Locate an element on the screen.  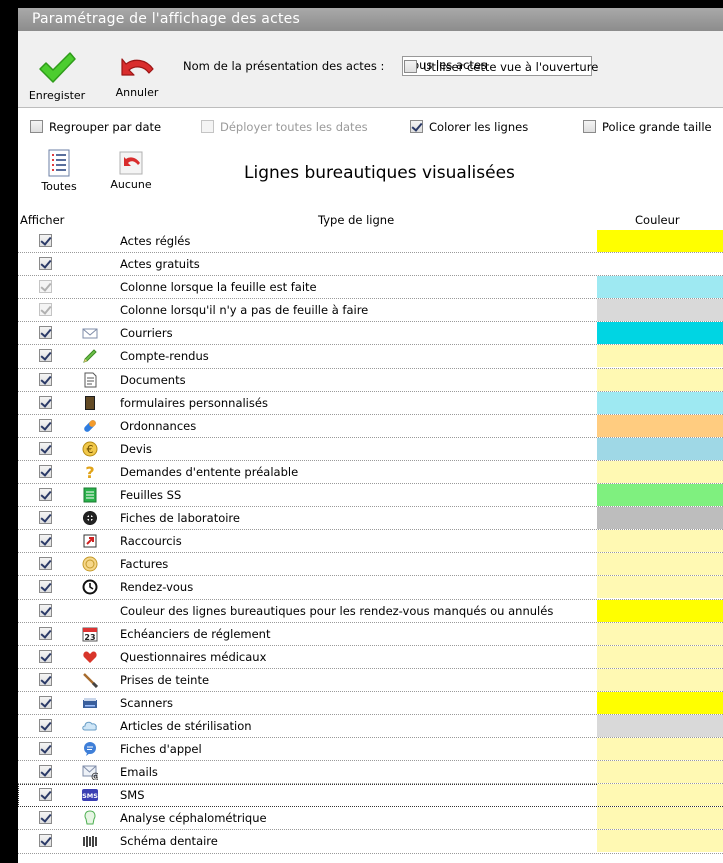
table-row: Courriers is located at coordinates (370, 334).